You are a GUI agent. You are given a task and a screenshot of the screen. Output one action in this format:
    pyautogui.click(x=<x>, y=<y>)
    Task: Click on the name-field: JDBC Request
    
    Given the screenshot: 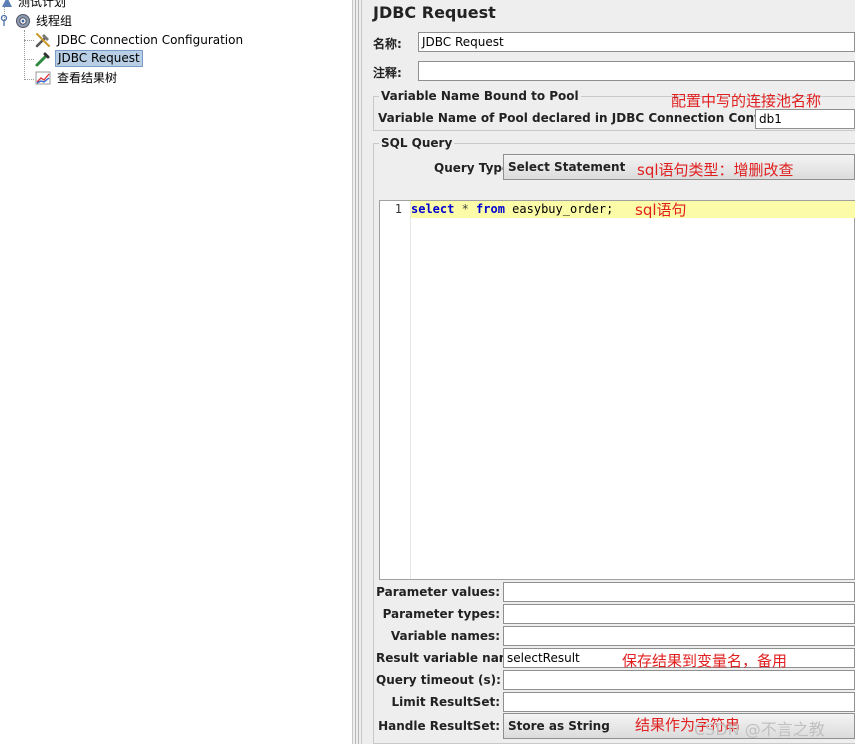 What is the action you would take?
    pyautogui.click(x=636, y=42)
    